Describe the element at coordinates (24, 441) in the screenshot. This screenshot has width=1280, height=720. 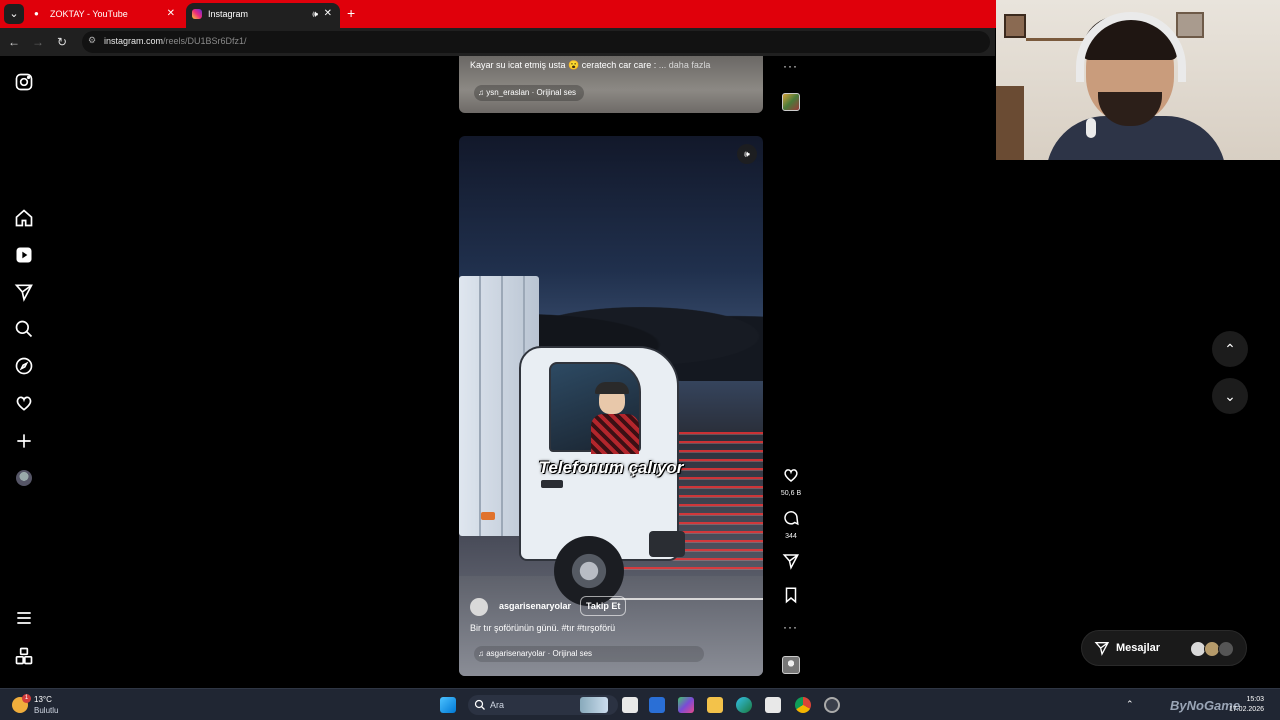
I see `create-plus-icon` at that location.